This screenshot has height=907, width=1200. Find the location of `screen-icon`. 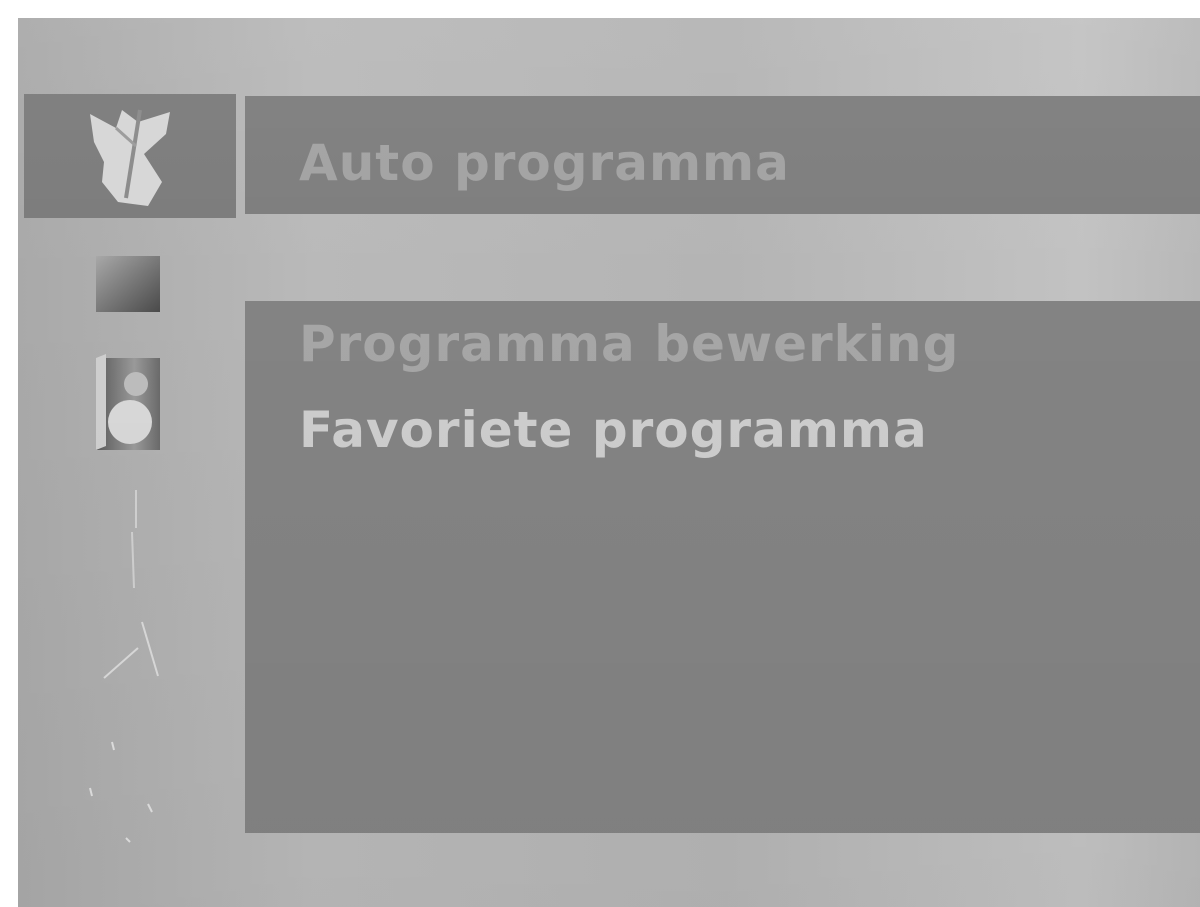

screen-icon is located at coordinates (127, 793).